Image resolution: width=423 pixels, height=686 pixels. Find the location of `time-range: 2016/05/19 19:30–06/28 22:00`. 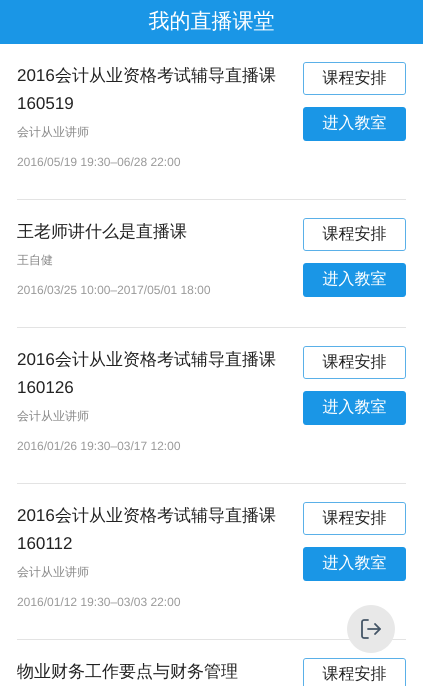

time-range: 2016/05/19 19:30–06/28 22:00 is located at coordinates (99, 162).